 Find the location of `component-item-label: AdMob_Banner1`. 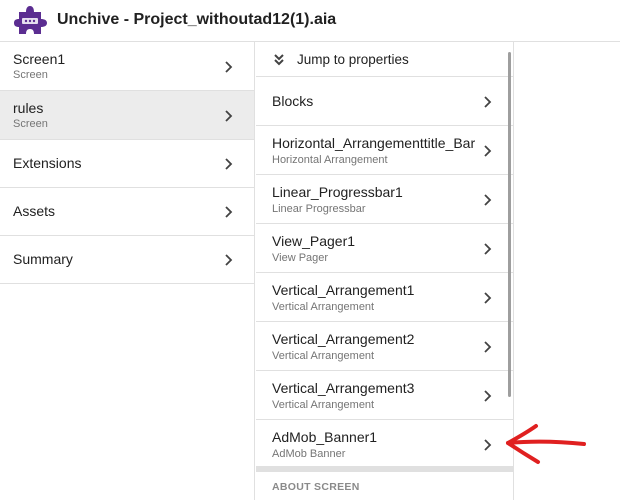

component-item-label: AdMob_Banner1 is located at coordinates (325, 437).